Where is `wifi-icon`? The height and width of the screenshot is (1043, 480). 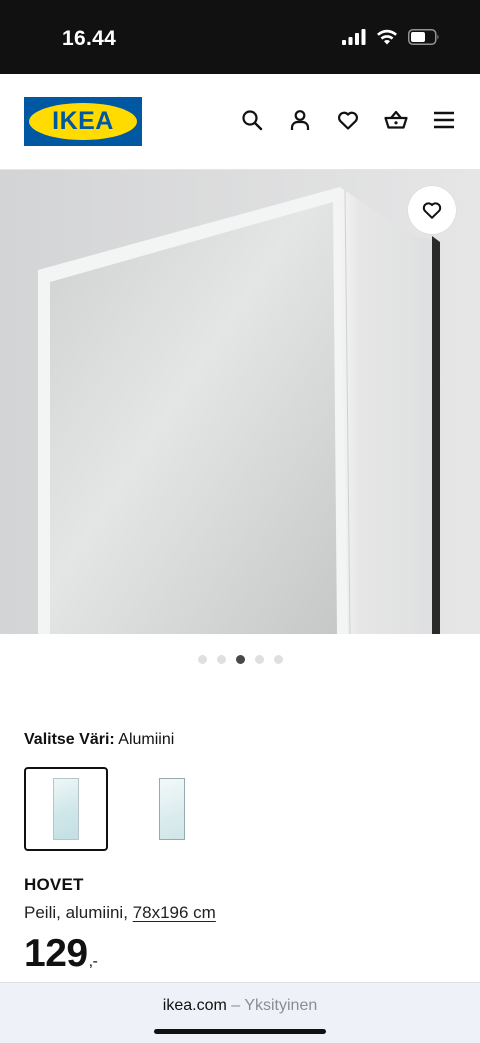
wifi-icon is located at coordinates (387, 37).